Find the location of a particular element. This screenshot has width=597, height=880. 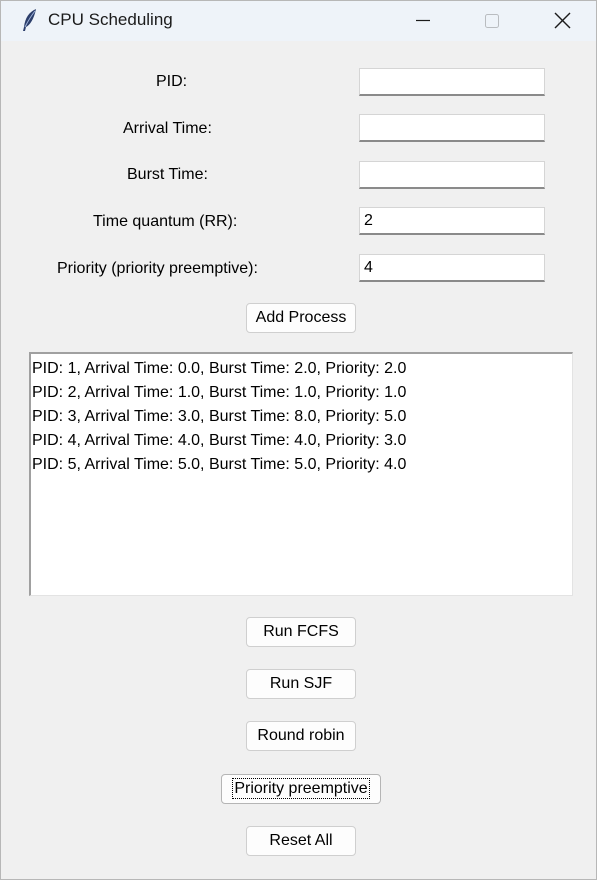

pid-input is located at coordinates (452, 82).